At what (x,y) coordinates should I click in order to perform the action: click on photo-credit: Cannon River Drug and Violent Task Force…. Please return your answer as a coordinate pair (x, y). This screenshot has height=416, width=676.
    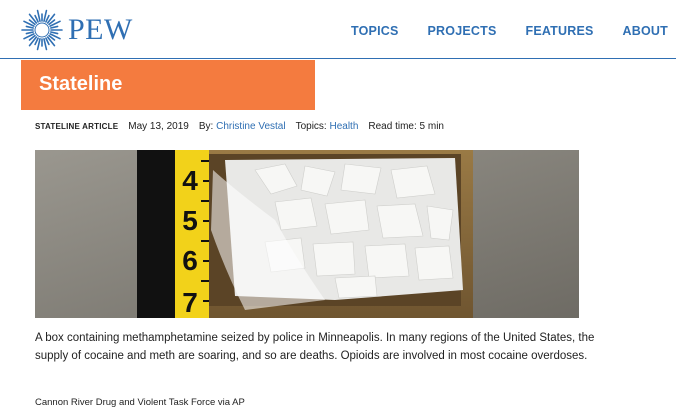
    Looking at the image, I should click on (140, 402).